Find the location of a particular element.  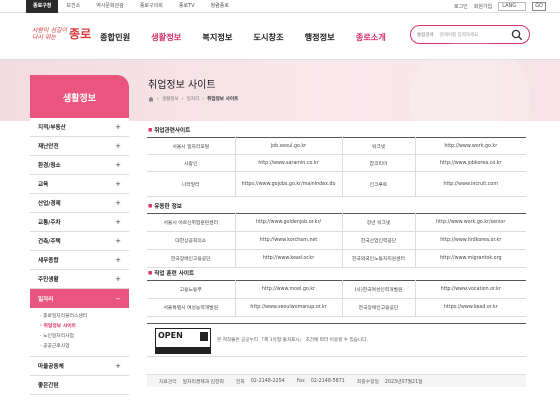

site-url: http://www.incruit.com is located at coordinates (470, 184).